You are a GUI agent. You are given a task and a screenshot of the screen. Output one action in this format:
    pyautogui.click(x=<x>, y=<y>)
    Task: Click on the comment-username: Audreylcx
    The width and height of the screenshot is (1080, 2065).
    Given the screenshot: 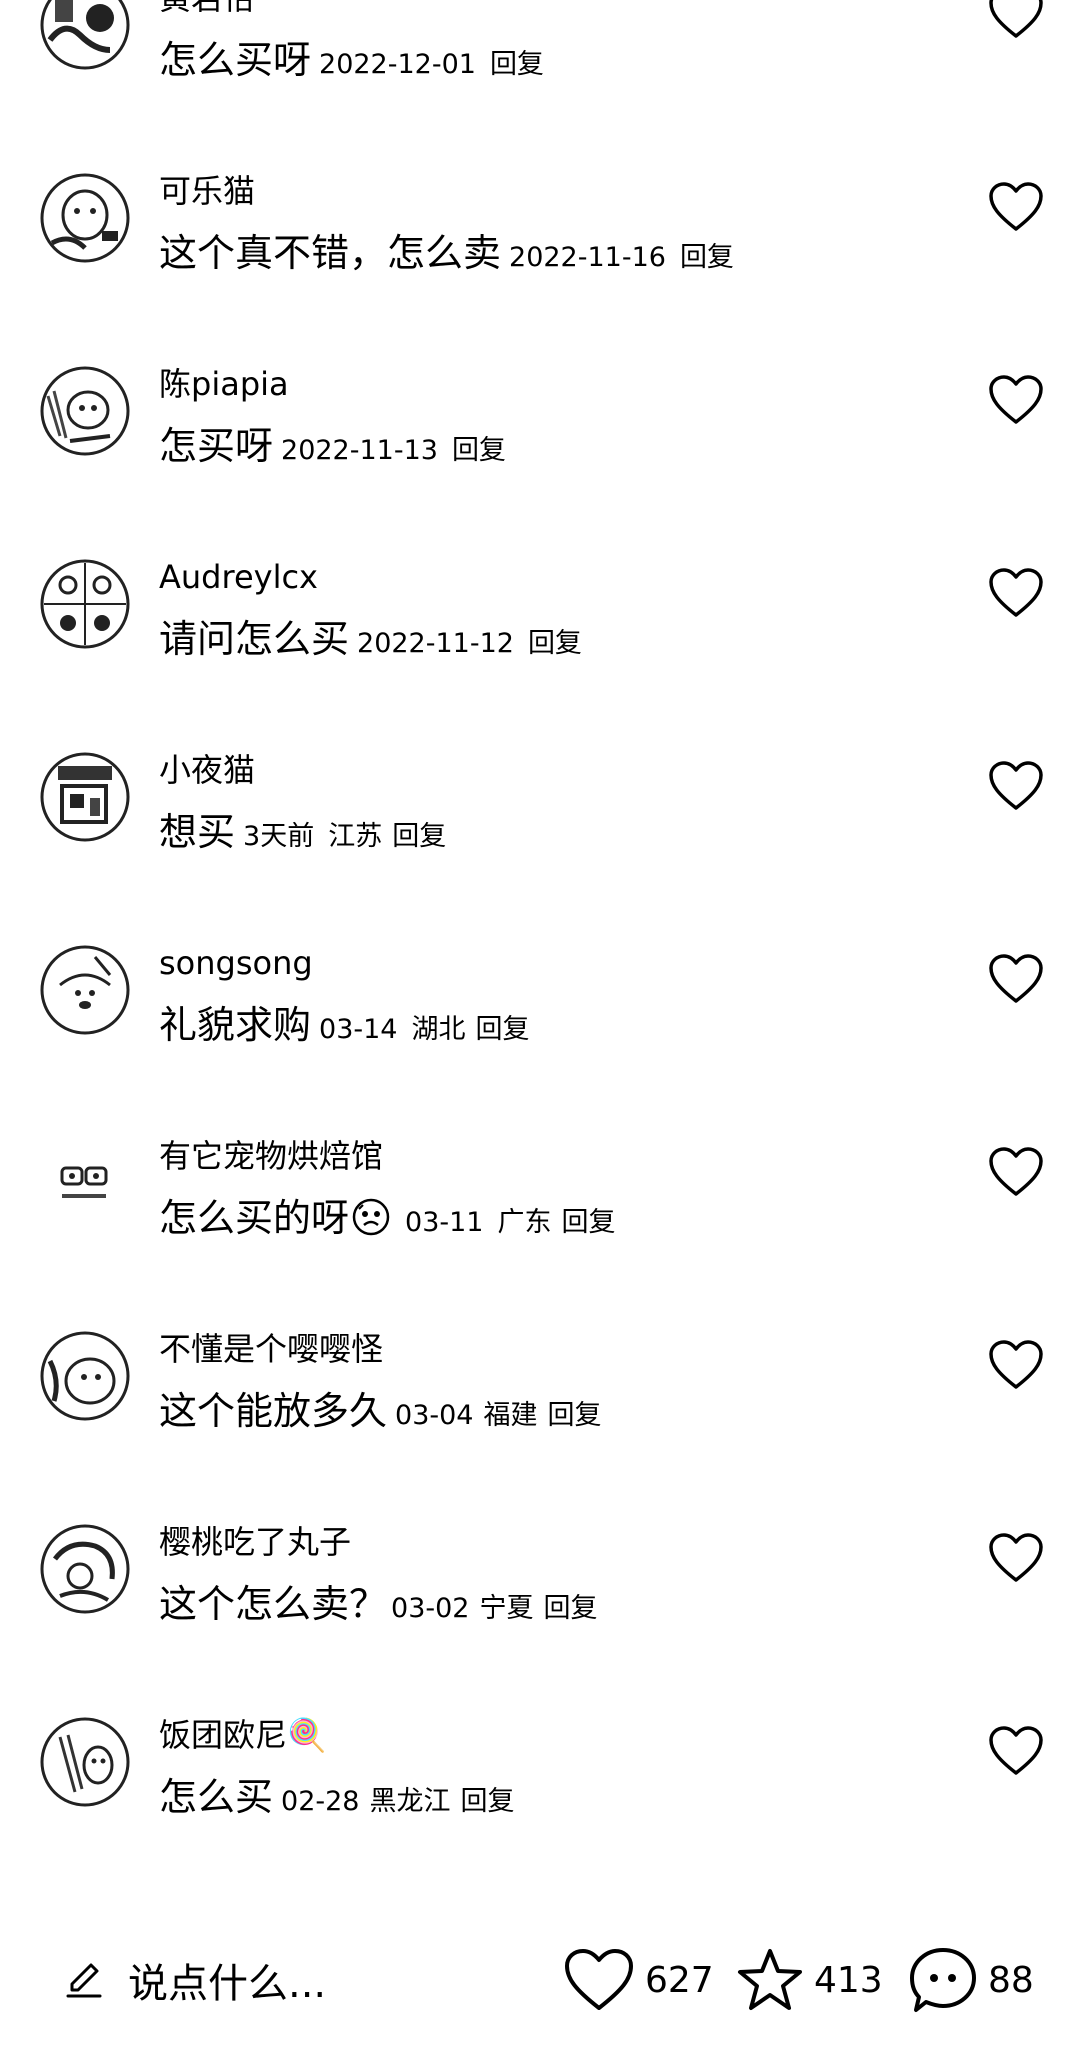 What is the action you would take?
    pyautogui.click(x=238, y=577)
    